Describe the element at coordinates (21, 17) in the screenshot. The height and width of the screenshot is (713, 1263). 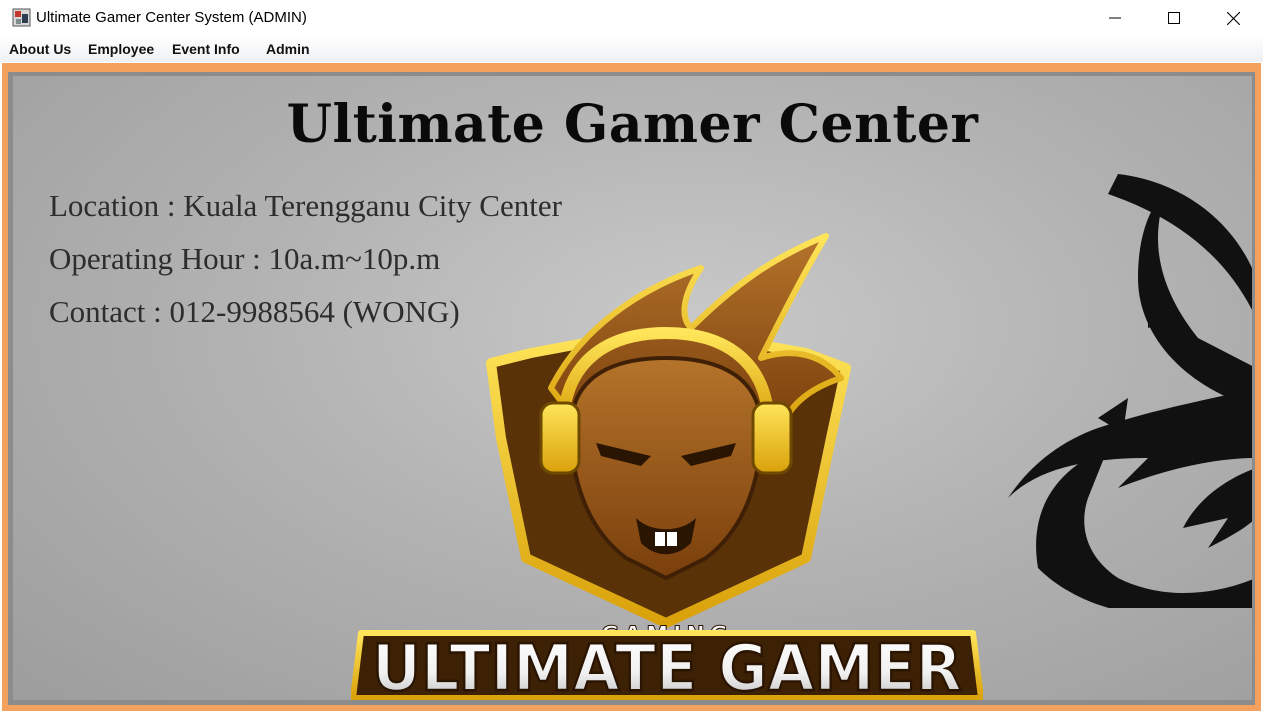
I see `app-icon` at that location.